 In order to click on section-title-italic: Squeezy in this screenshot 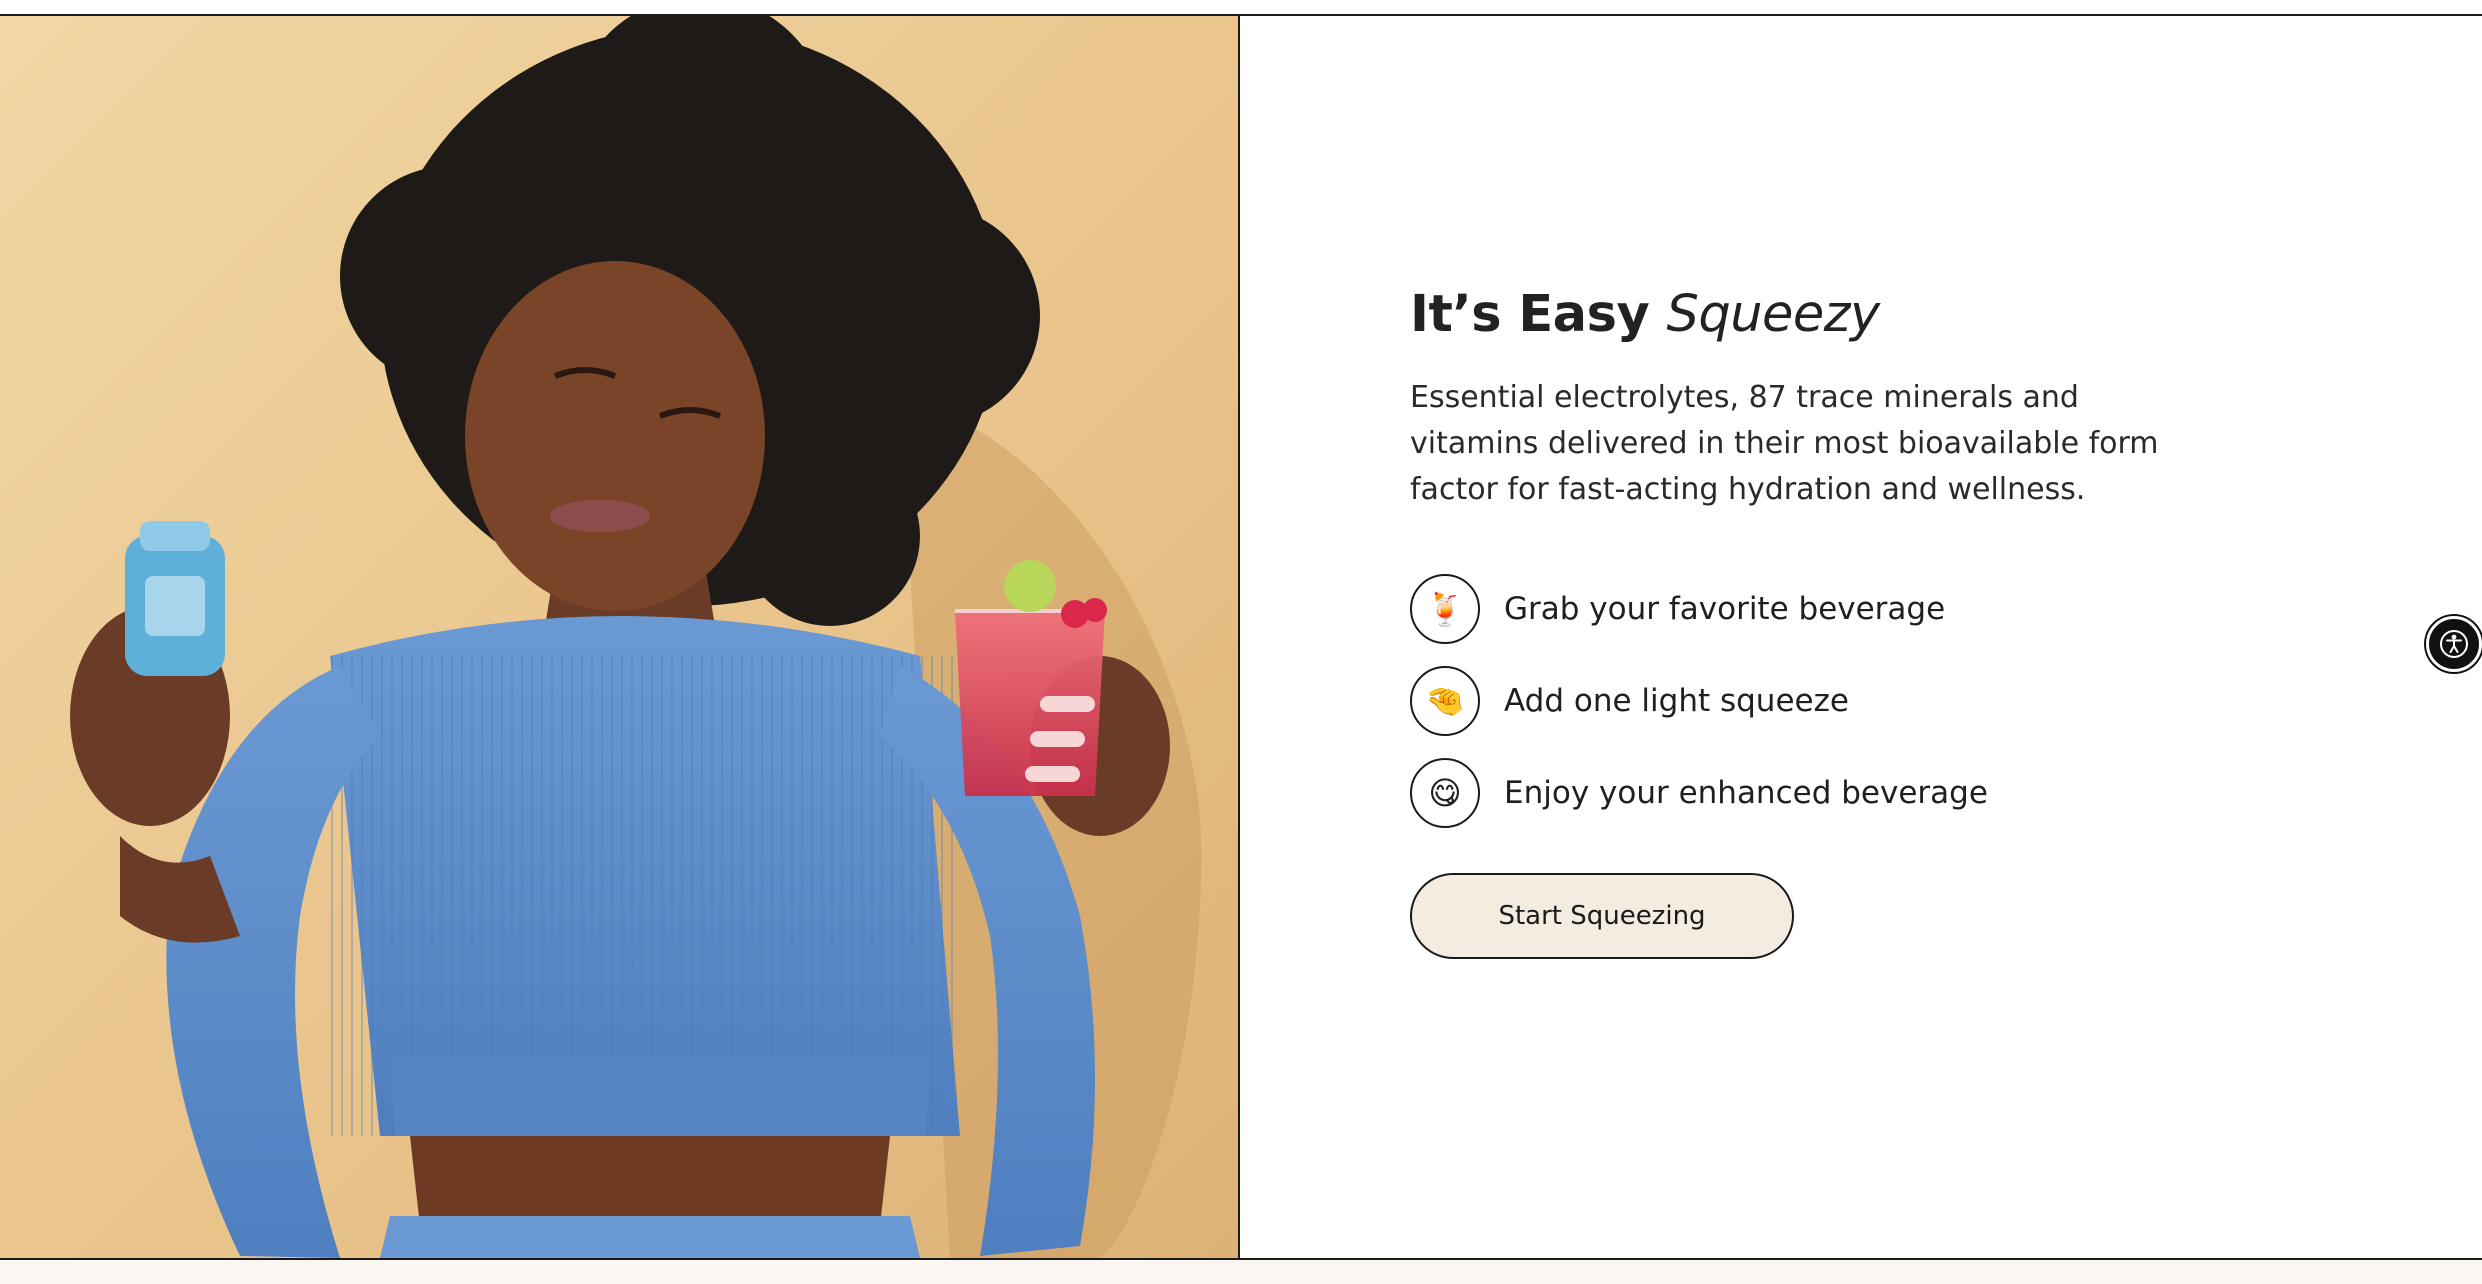, I will do `click(1773, 314)`.